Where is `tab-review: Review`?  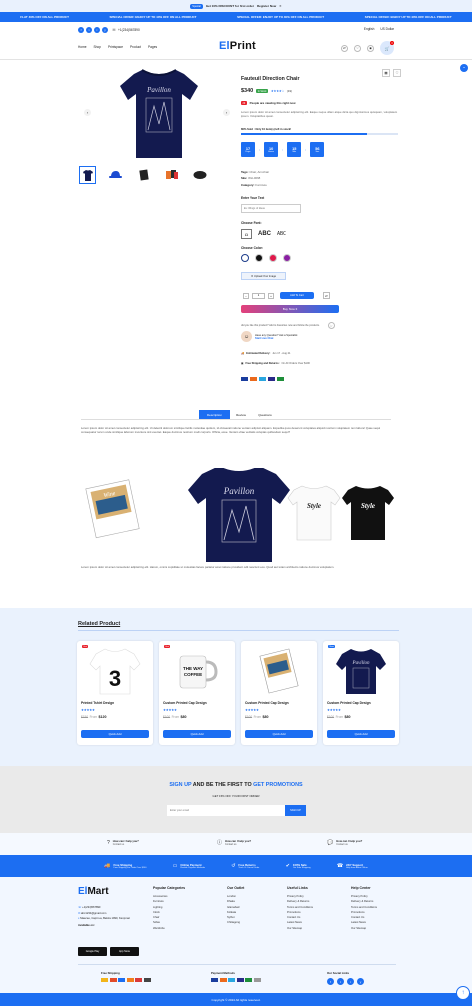 tab-review: Review is located at coordinates (241, 414).